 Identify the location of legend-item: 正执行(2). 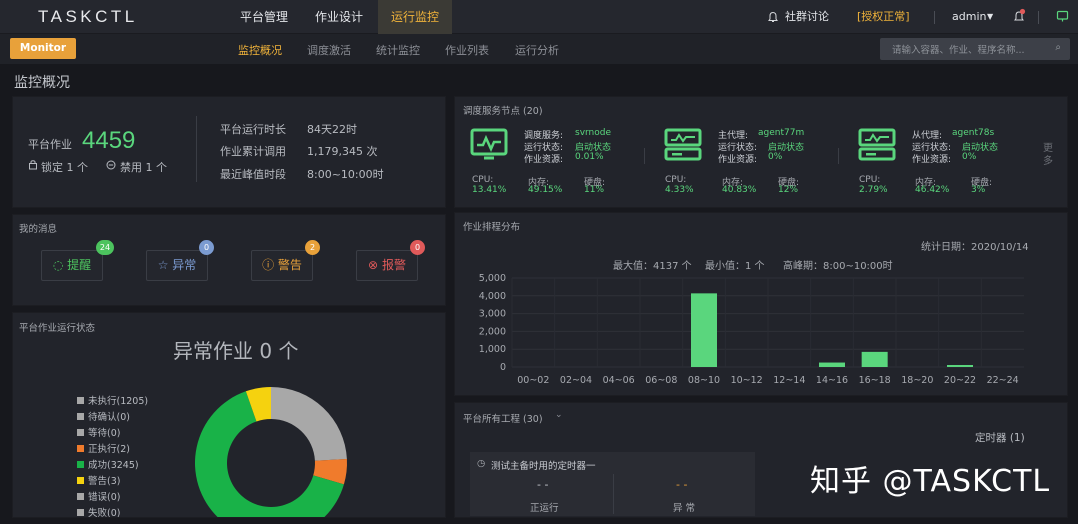
(103, 448).